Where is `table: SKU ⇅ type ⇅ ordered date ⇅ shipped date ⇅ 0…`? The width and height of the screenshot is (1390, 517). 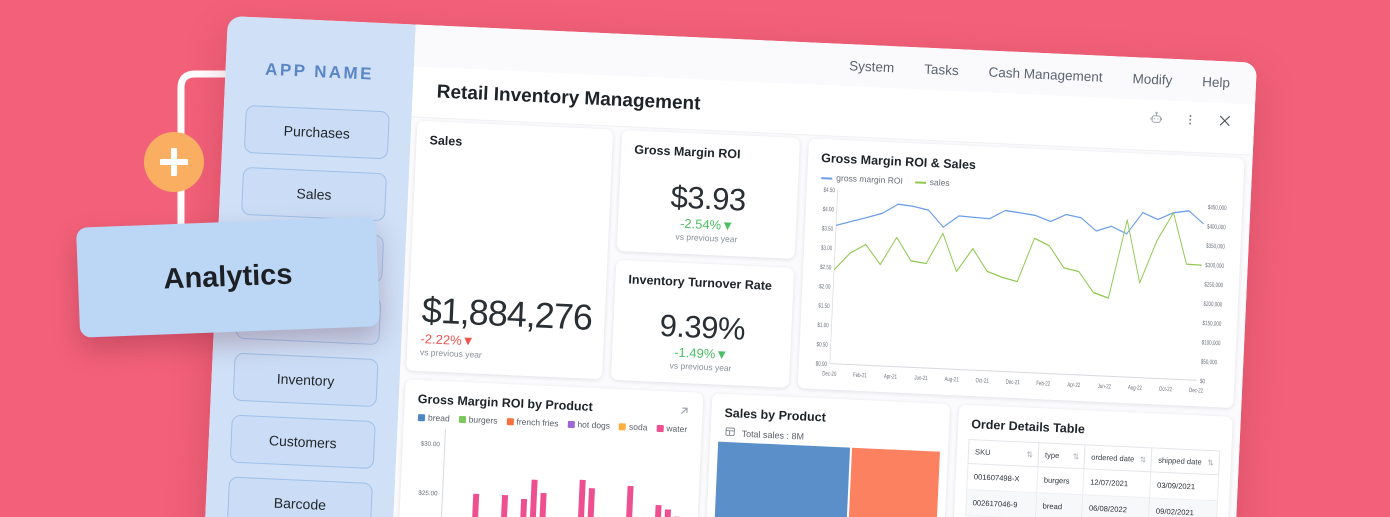 table: SKU ⇅ type ⇅ ordered date ⇅ shipped date ⇅ 0… is located at coordinates (1092, 478).